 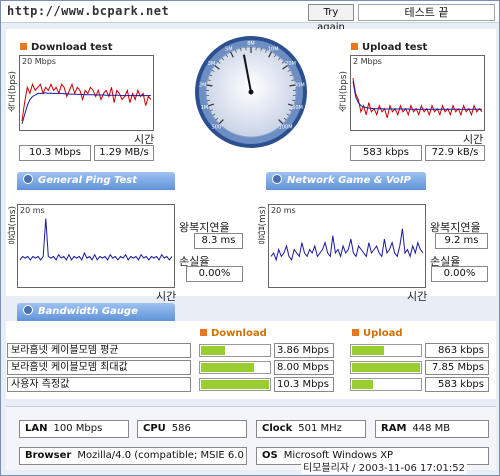 I want to click on clock-info: Clock 501 MHz, so click(x=311, y=429).